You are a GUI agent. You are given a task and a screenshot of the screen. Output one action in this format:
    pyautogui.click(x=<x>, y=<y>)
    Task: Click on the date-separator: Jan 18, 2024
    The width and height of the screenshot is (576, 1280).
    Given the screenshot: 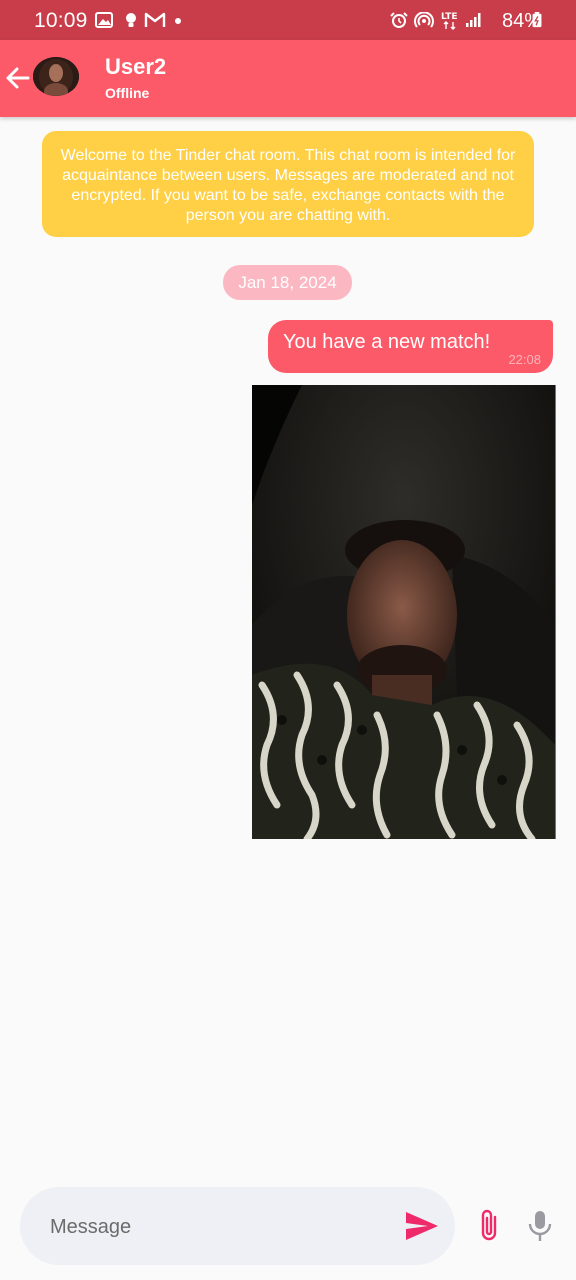 What is the action you would take?
    pyautogui.click(x=287, y=282)
    